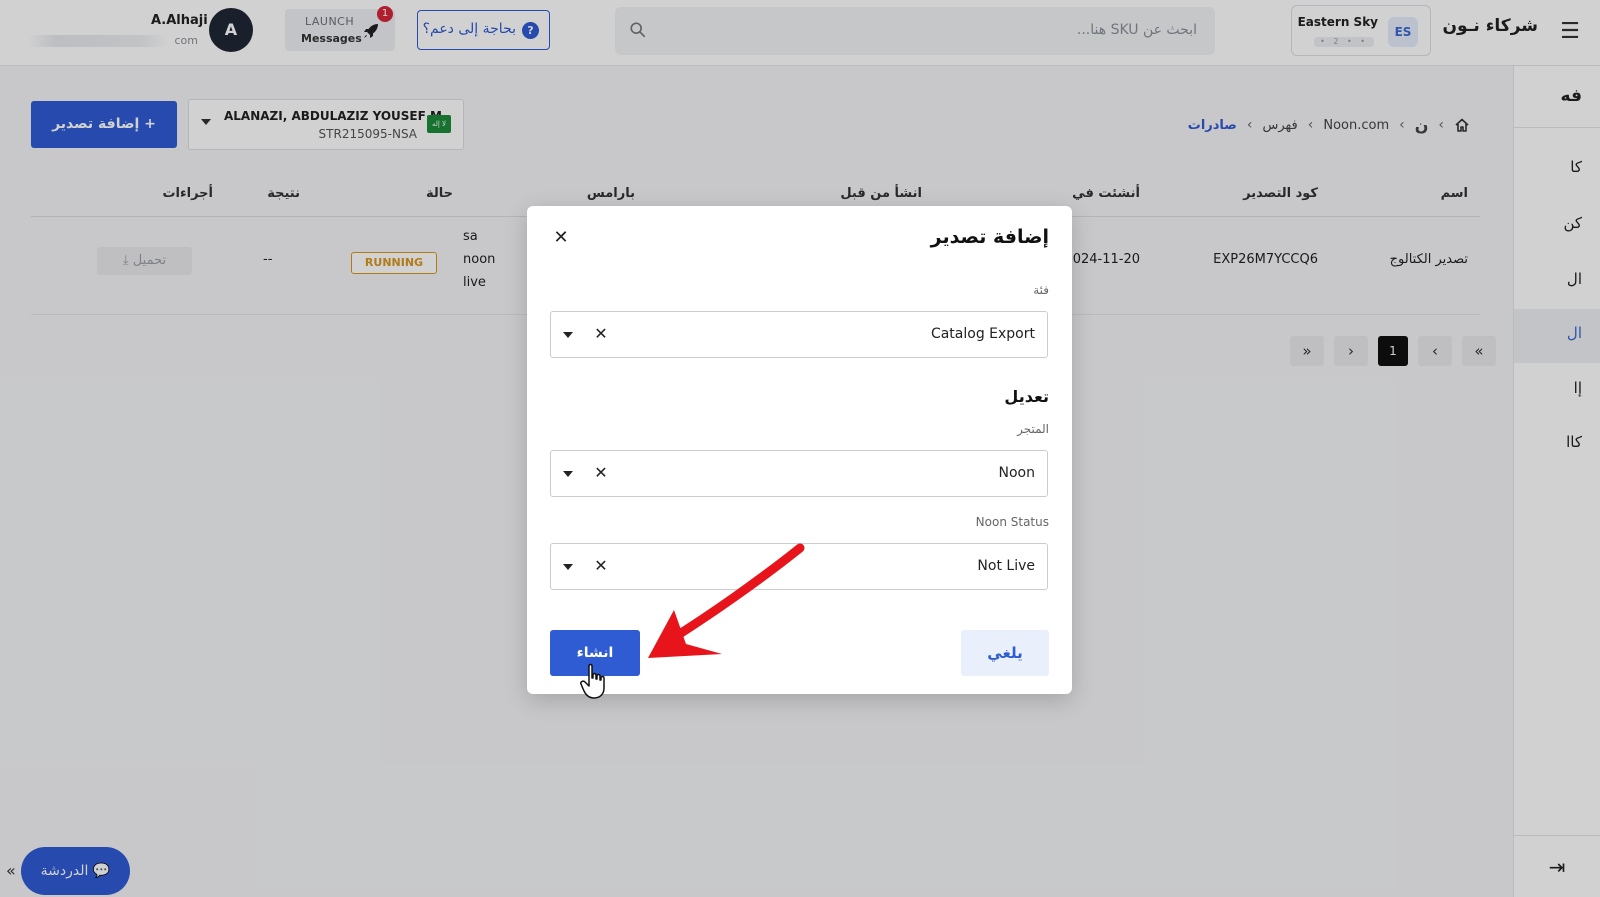  What do you see at coordinates (561, 238) in the screenshot?
I see `close-icon: ✕` at bounding box center [561, 238].